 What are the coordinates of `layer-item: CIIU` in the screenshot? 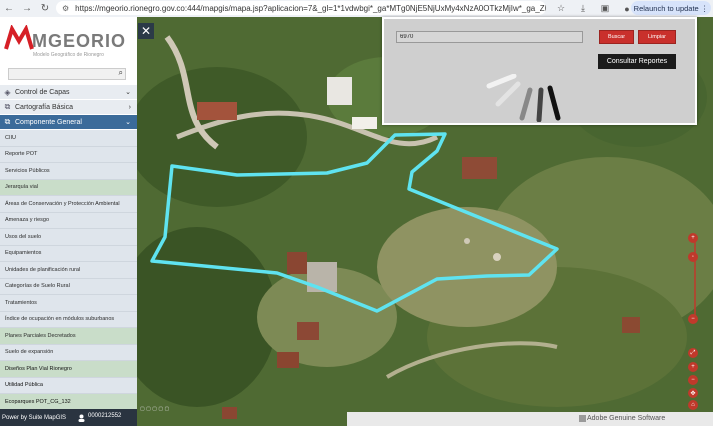 It's located at (68, 138).